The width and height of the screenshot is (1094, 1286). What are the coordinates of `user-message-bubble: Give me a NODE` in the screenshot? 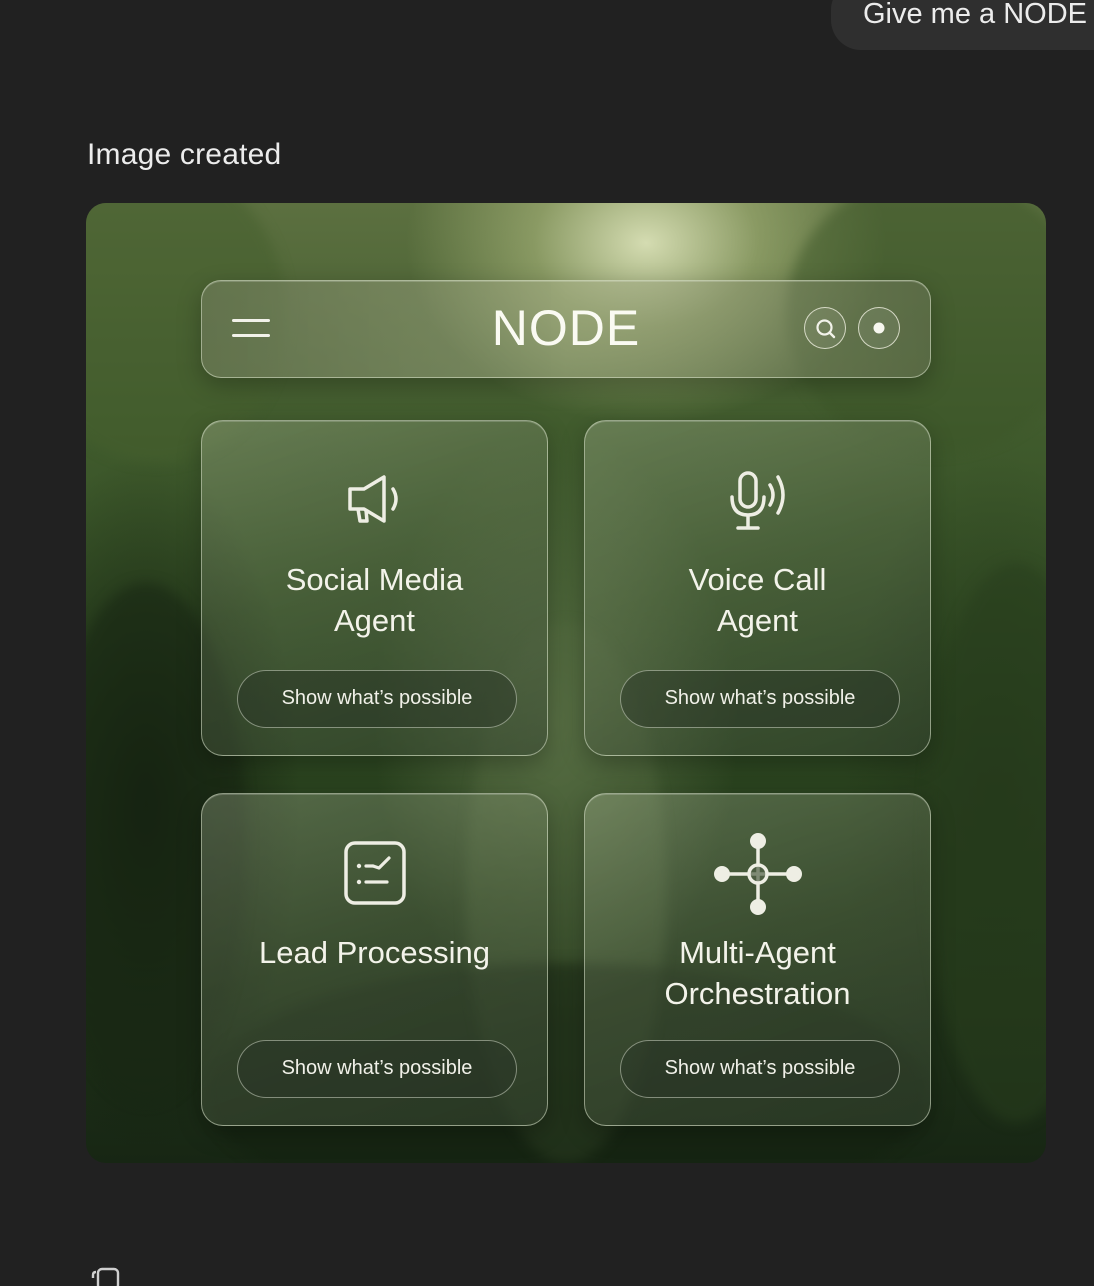 It's located at (962, 25).